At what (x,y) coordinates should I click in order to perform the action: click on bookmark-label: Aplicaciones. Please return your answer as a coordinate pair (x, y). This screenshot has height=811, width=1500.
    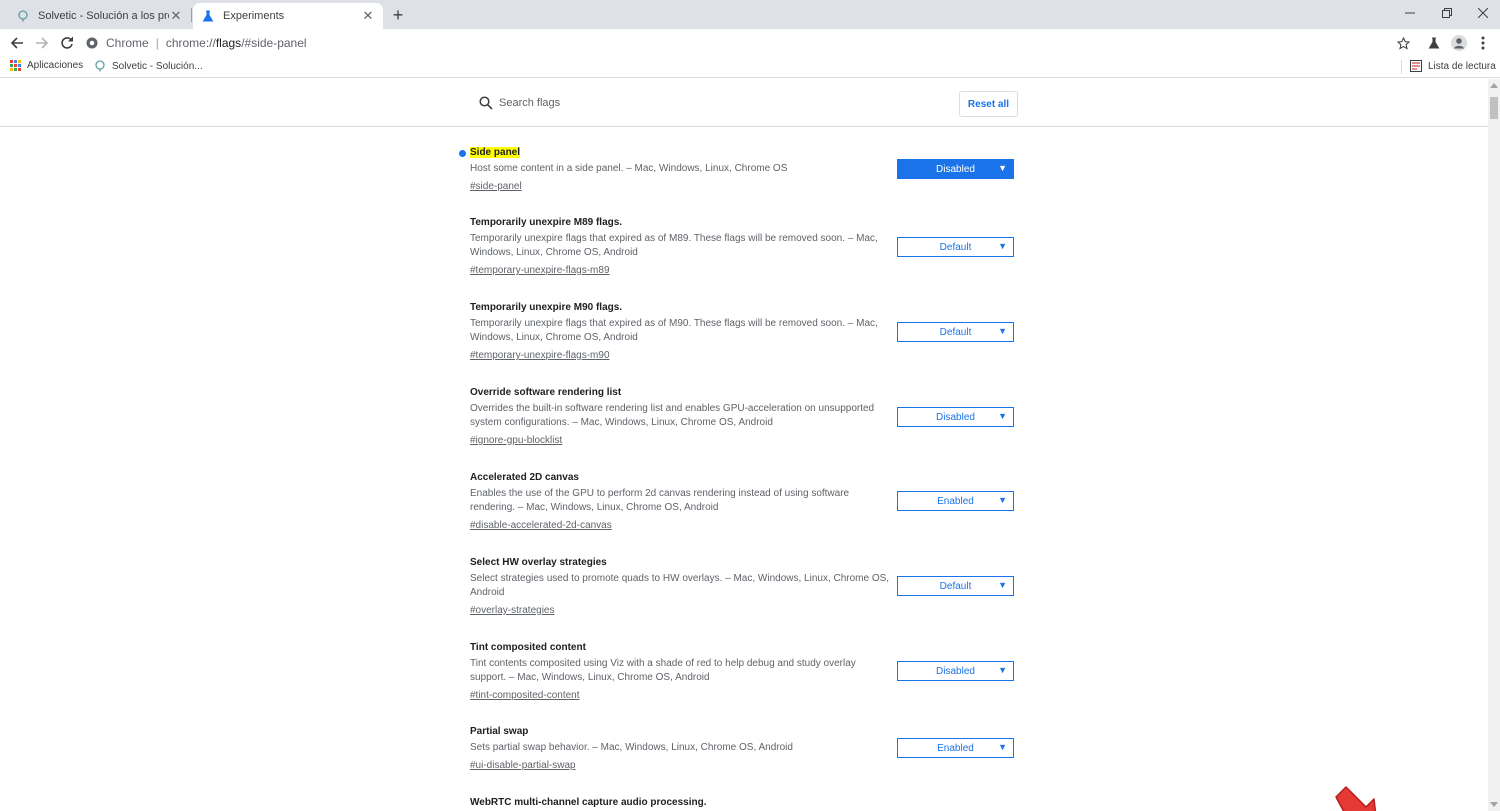
    Looking at the image, I should click on (55, 65).